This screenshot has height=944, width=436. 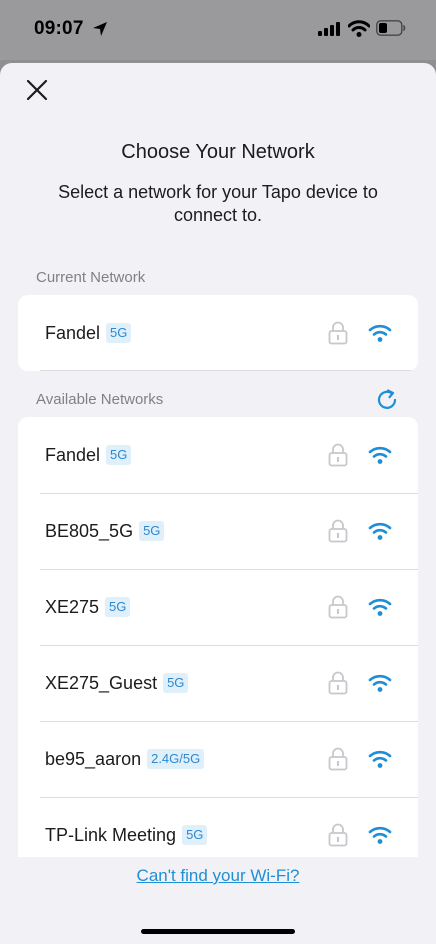 I want to click on current-network-card: Fandel 5G, so click(x=218, y=333).